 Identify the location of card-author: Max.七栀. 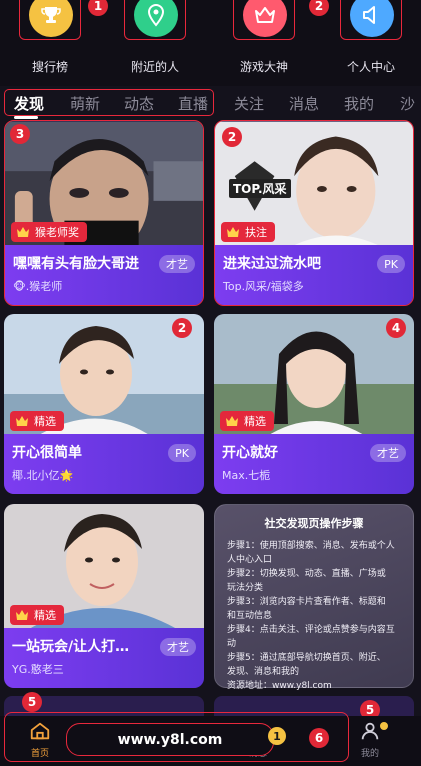
(246, 475).